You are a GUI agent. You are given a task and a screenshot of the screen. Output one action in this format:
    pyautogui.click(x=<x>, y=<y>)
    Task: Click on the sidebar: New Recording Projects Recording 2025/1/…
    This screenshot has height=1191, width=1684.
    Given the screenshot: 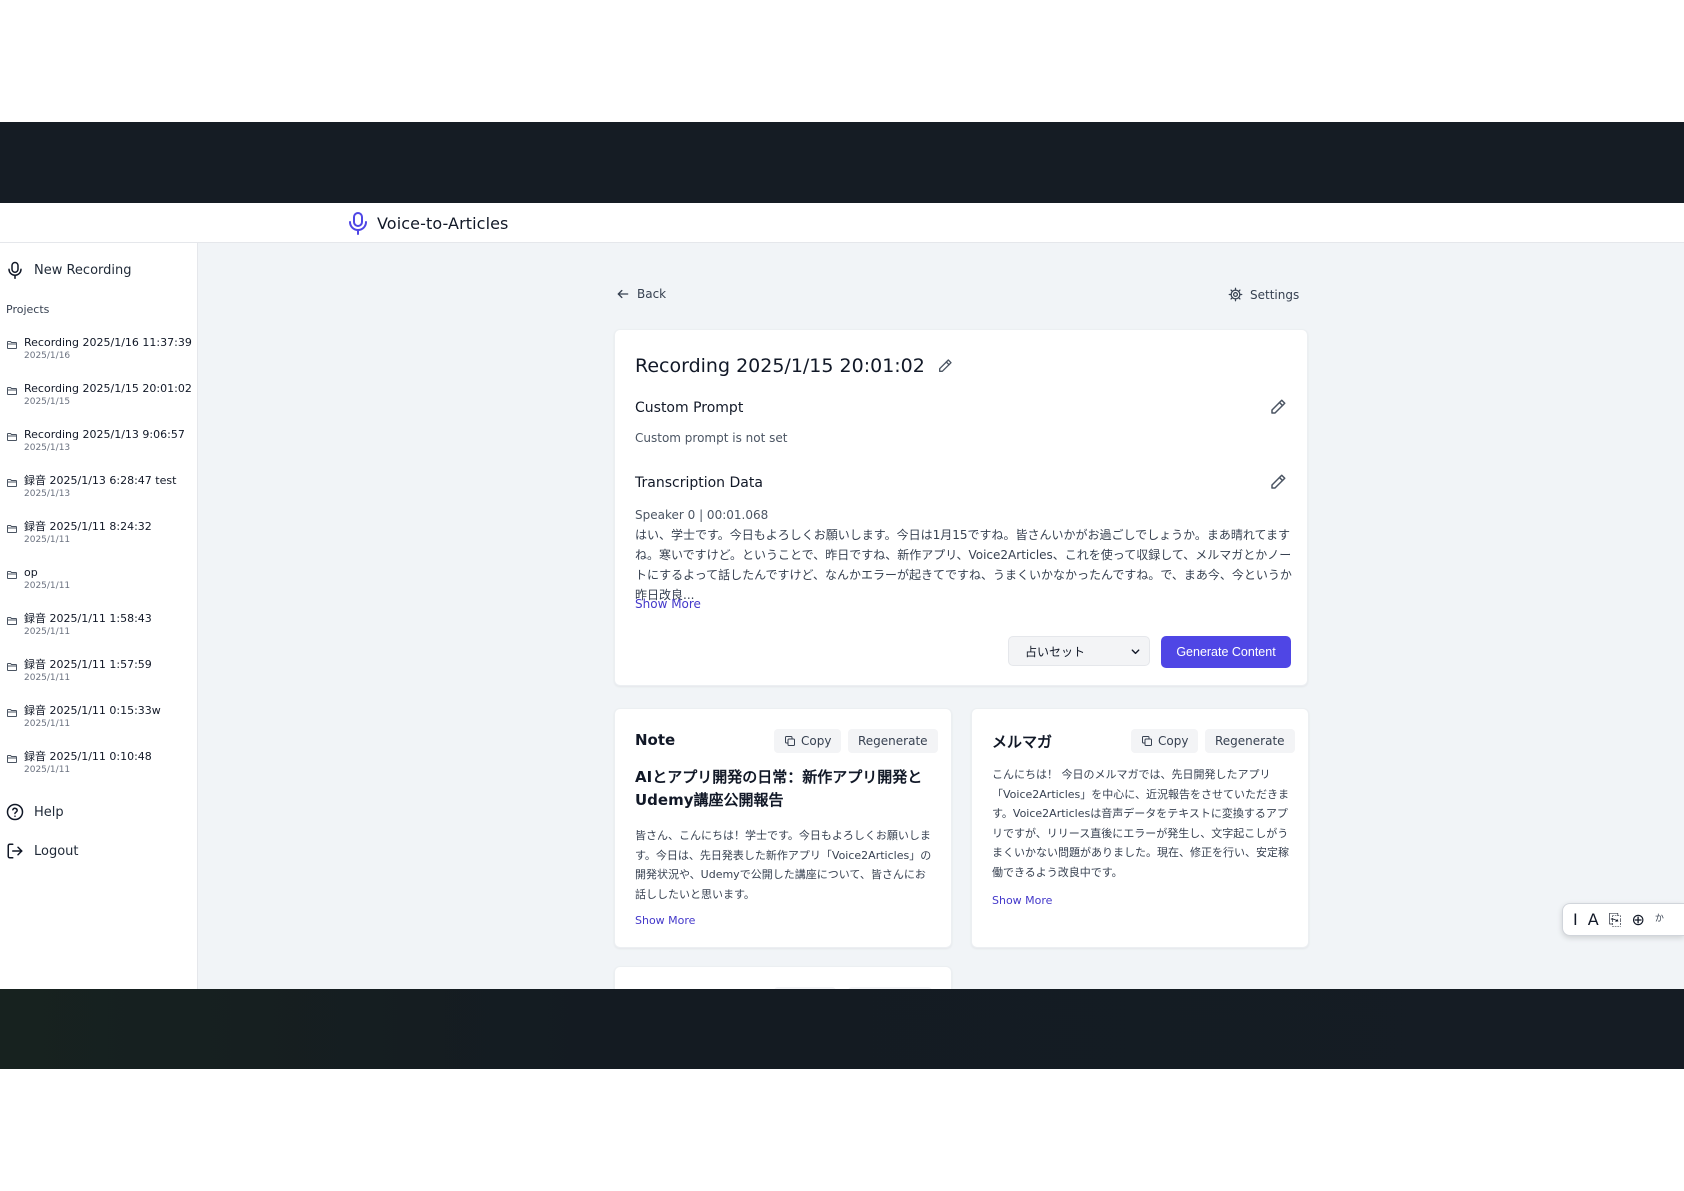 What is the action you would take?
    pyautogui.click(x=99, y=616)
    